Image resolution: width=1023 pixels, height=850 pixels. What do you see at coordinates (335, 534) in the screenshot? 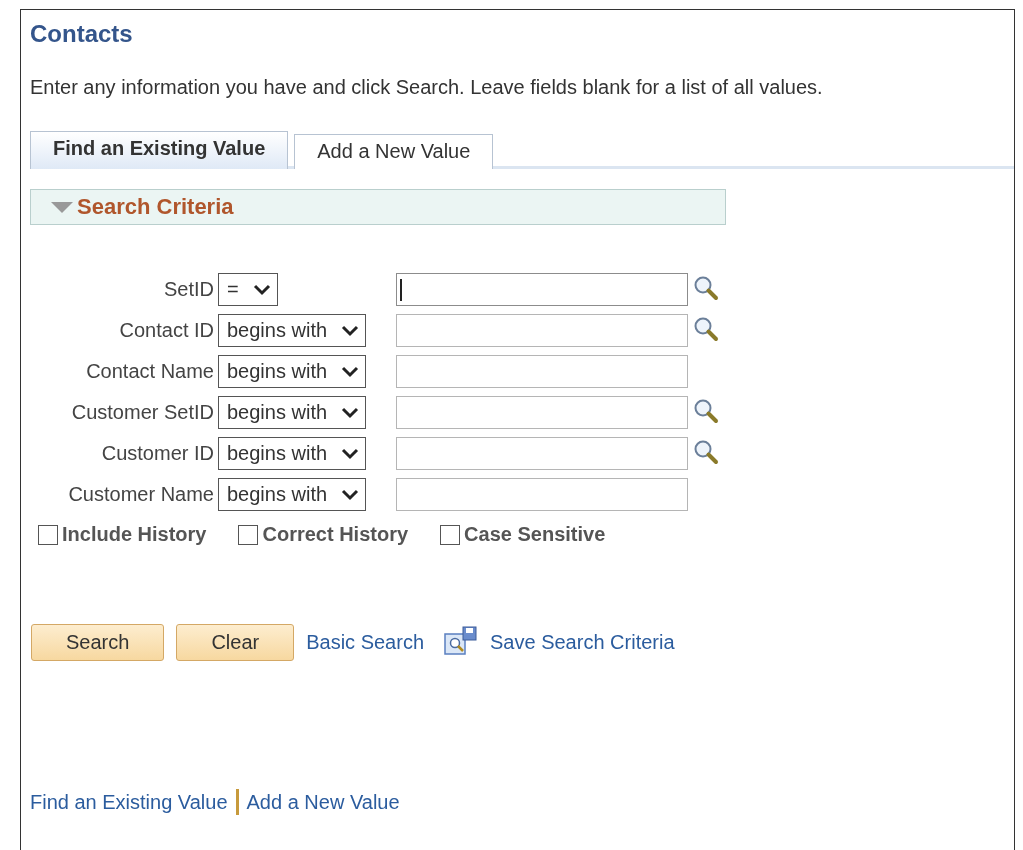
I see `checkbox-label: Correct History` at bounding box center [335, 534].